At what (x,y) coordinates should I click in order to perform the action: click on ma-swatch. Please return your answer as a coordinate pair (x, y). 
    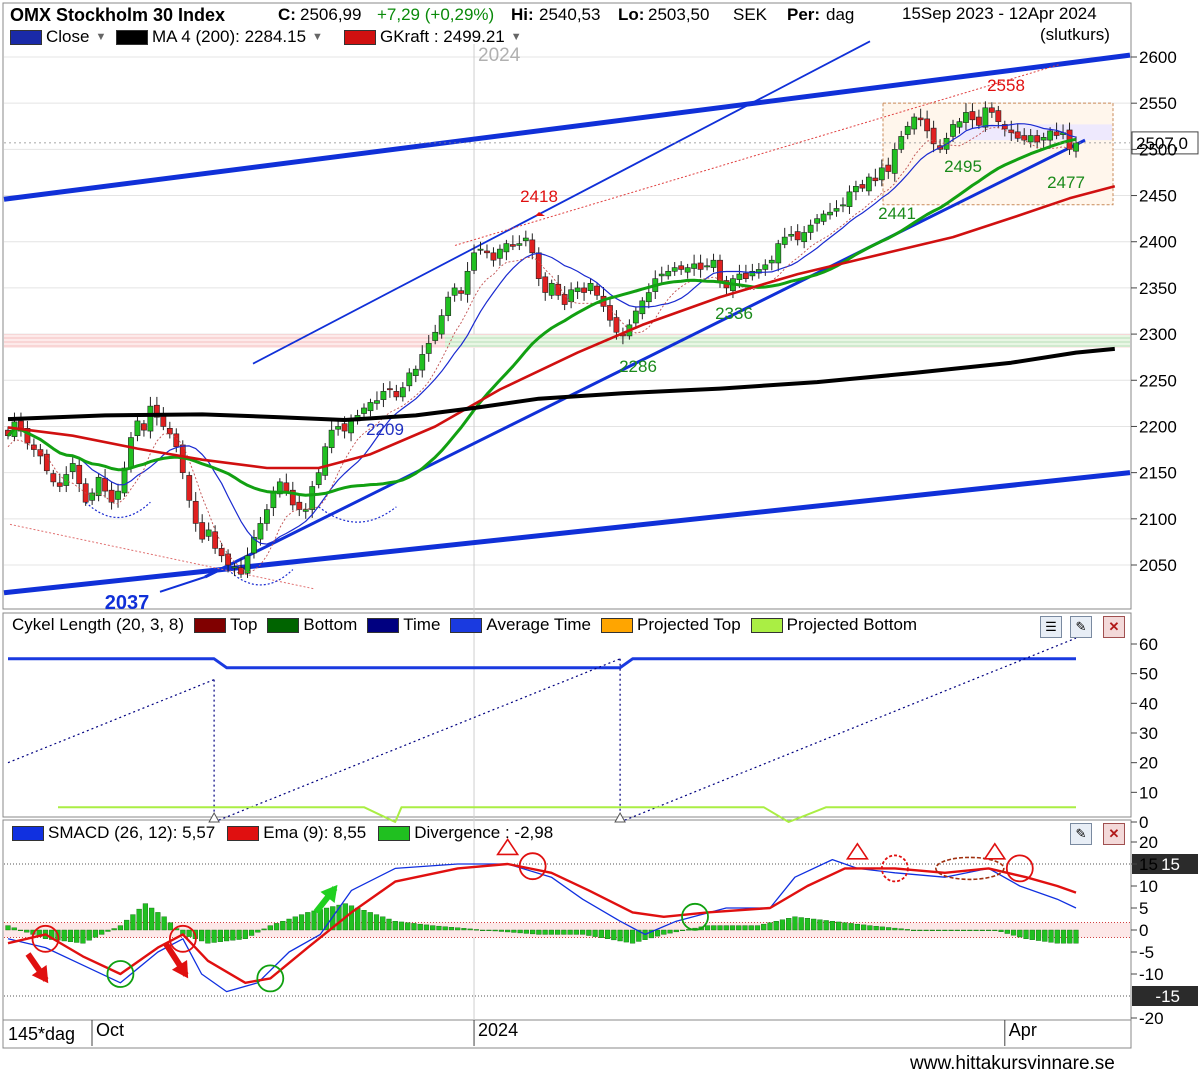
    Looking at the image, I should click on (132, 37).